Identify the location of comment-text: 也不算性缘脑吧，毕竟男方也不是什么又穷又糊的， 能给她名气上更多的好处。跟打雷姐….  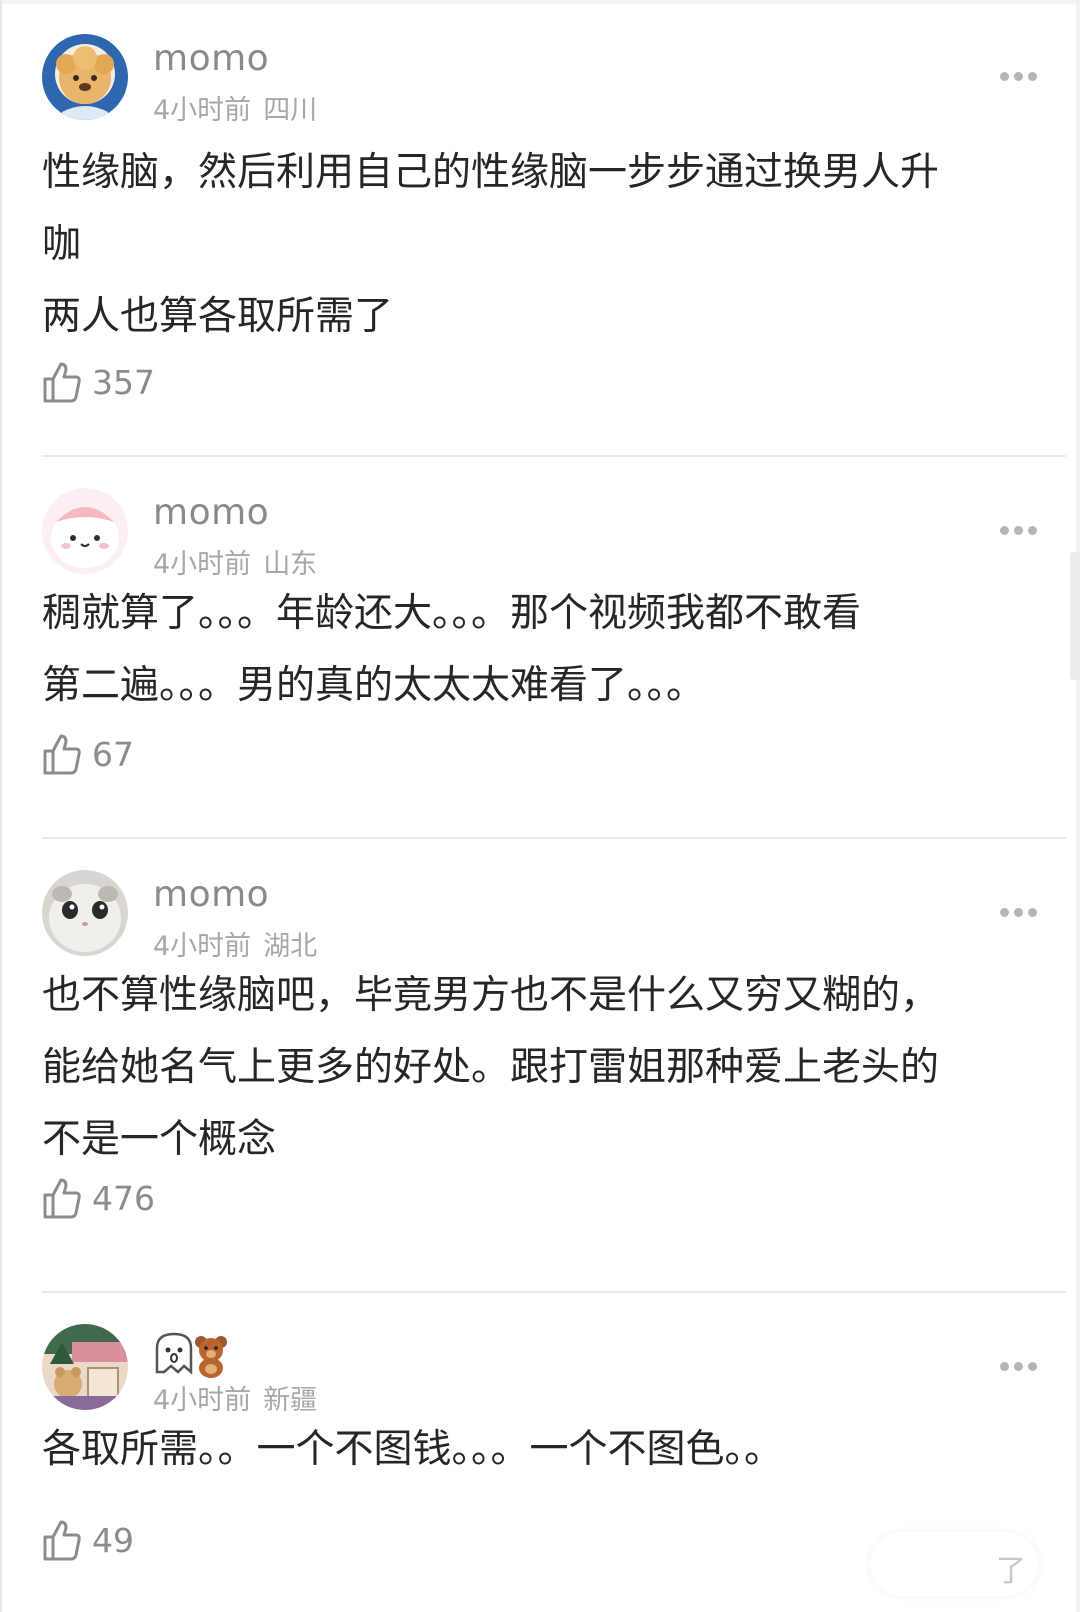
(491, 1067).